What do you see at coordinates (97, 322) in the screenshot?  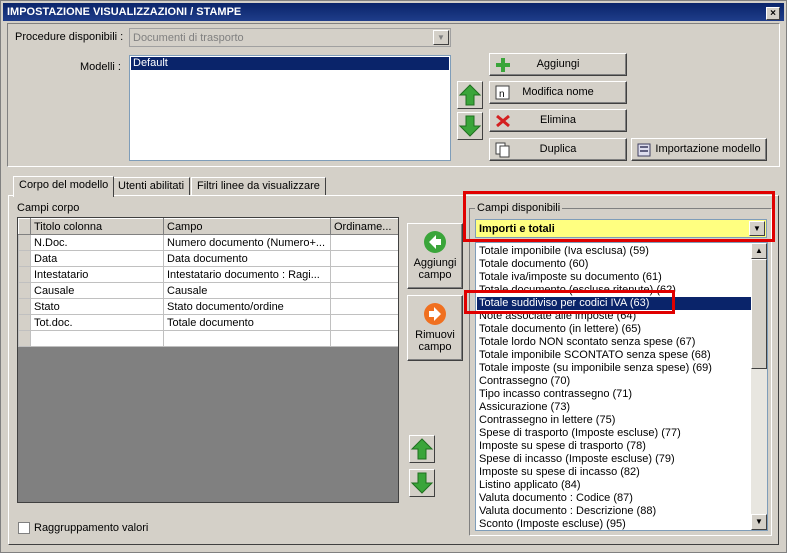 I see `cell-titolo: Tot.doc.` at bounding box center [97, 322].